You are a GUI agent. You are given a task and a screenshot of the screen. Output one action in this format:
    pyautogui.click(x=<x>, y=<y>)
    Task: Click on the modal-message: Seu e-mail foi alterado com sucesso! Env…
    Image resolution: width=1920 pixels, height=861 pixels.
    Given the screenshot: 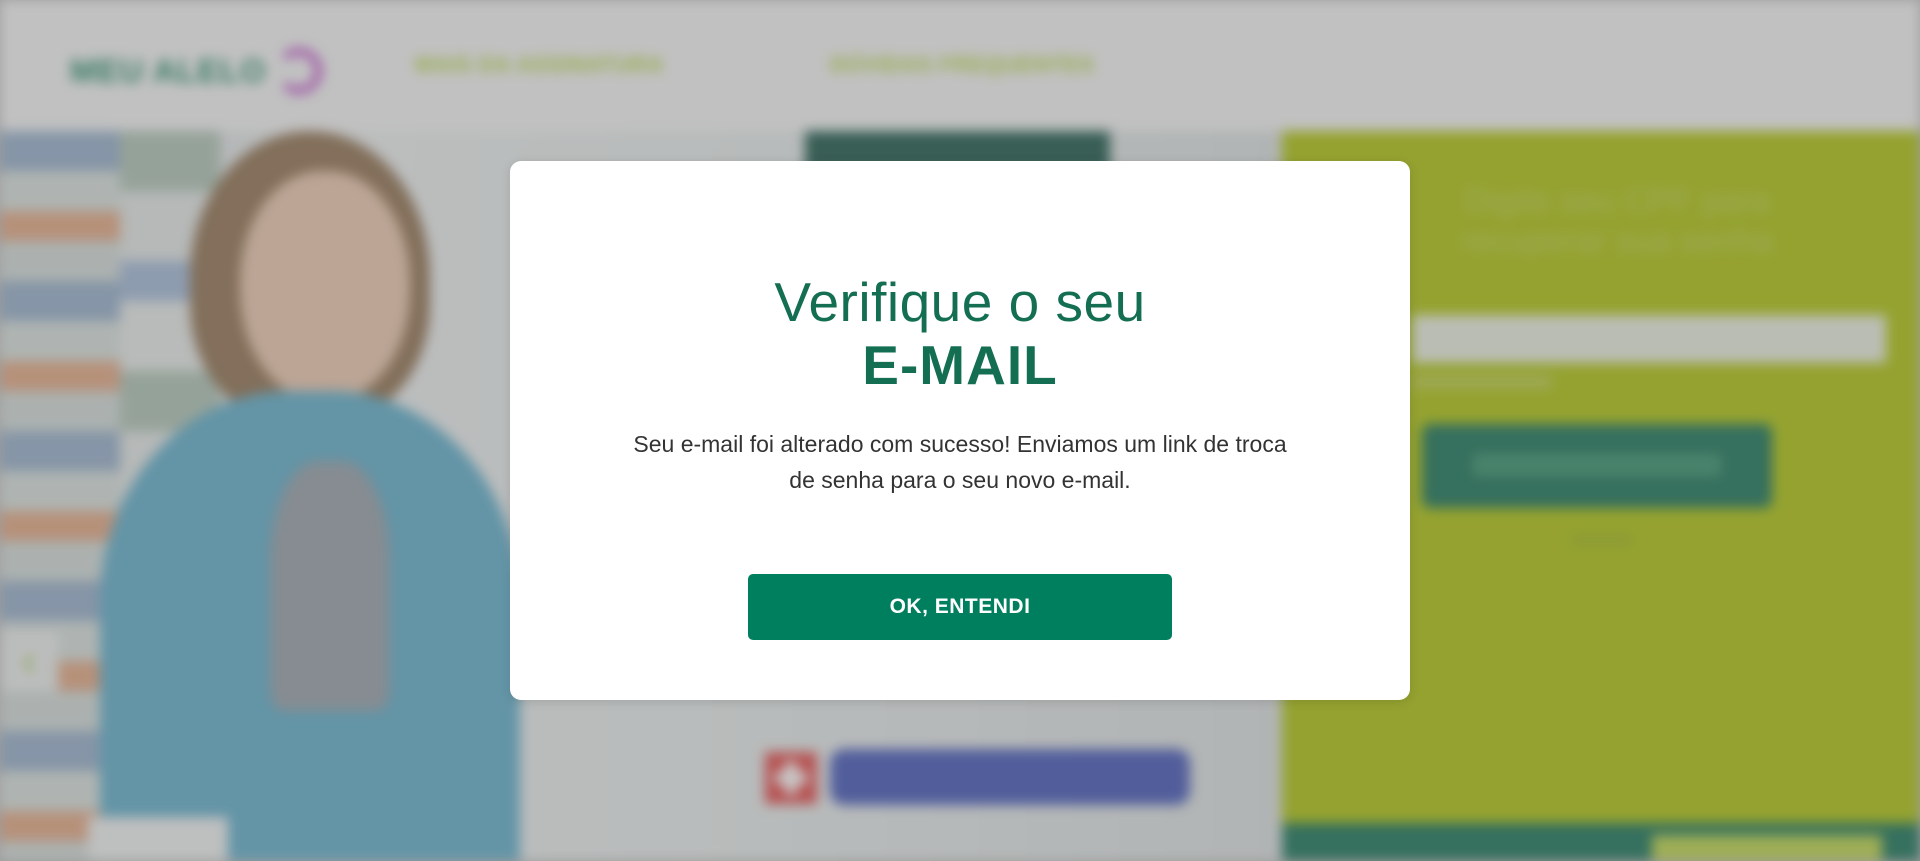 What is the action you would take?
    pyautogui.click(x=960, y=462)
    